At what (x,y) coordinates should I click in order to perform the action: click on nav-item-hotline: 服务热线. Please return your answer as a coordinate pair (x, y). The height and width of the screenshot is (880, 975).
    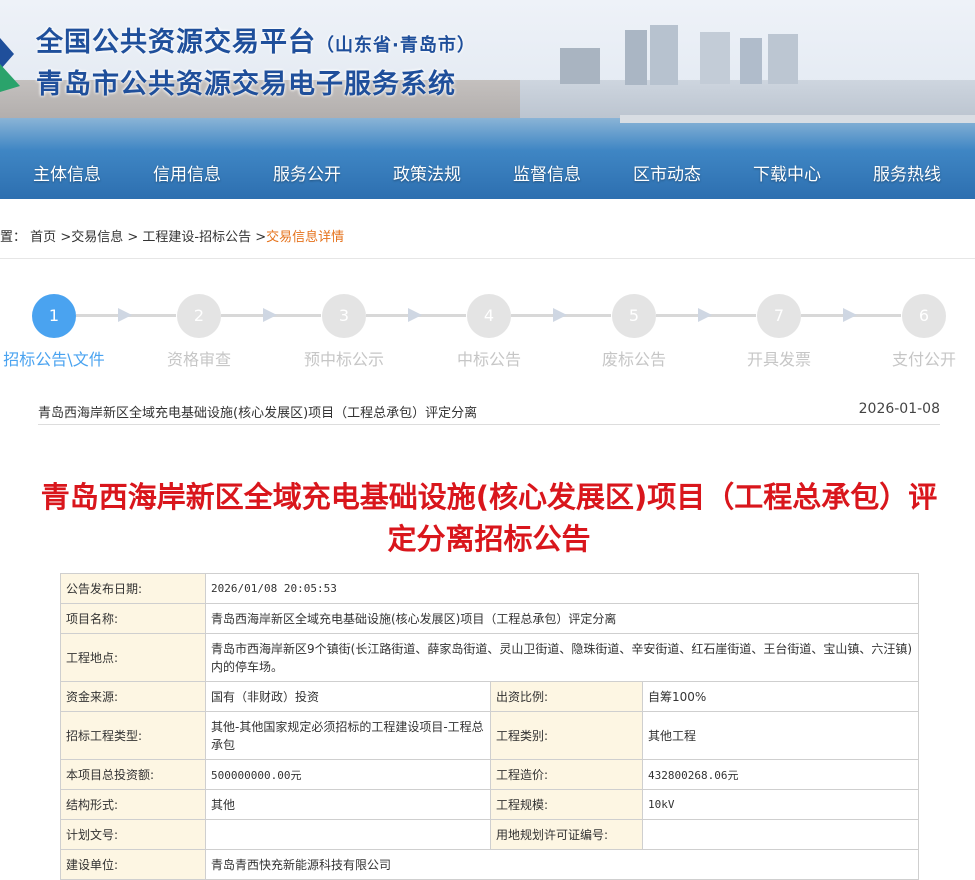
    Looking at the image, I should click on (907, 172).